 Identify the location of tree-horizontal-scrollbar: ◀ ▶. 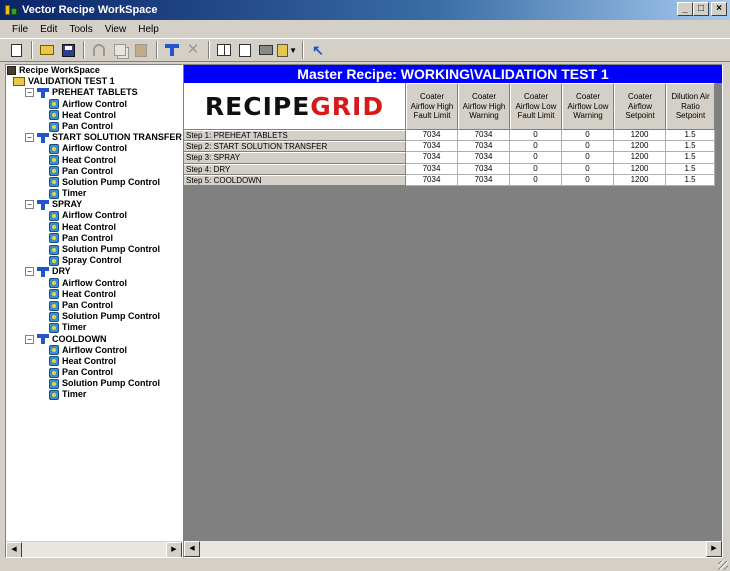
(94, 549).